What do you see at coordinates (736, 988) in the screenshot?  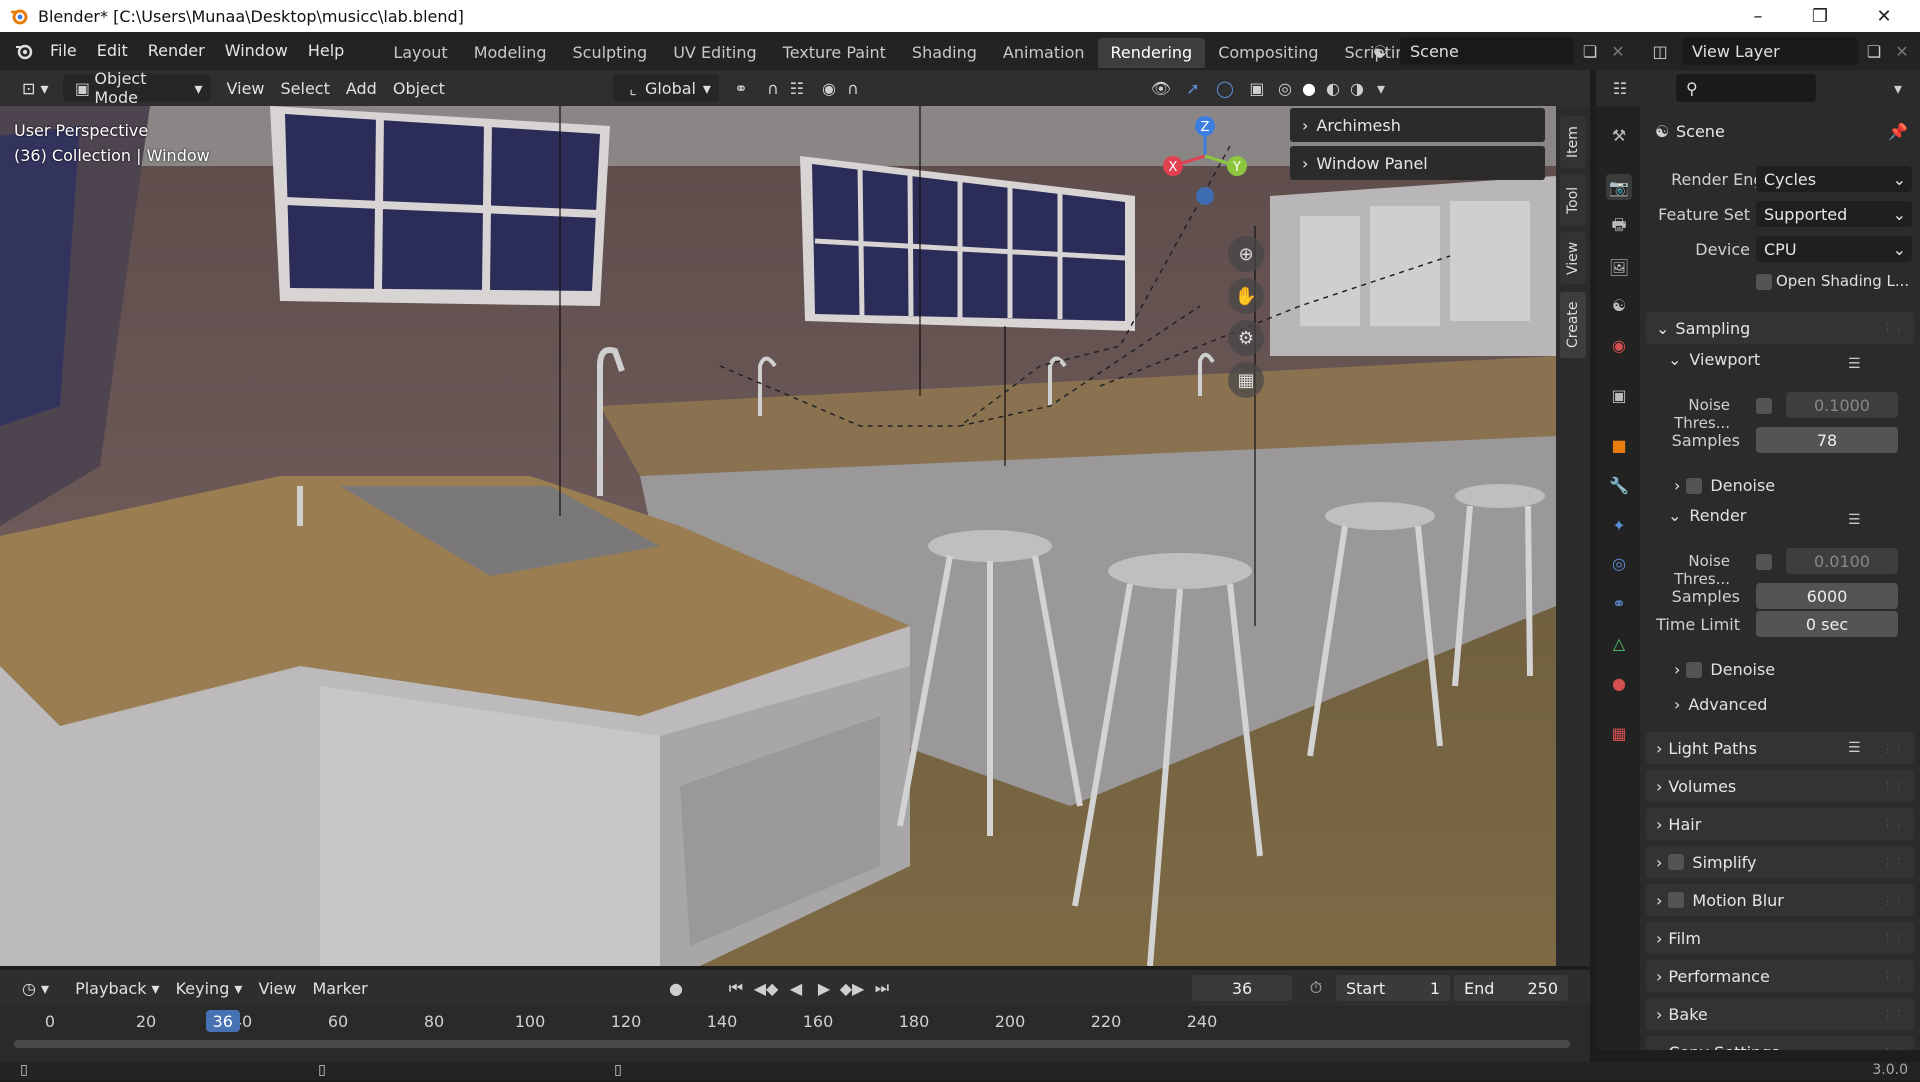 I see `jump-start-icon: ⏮` at bounding box center [736, 988].